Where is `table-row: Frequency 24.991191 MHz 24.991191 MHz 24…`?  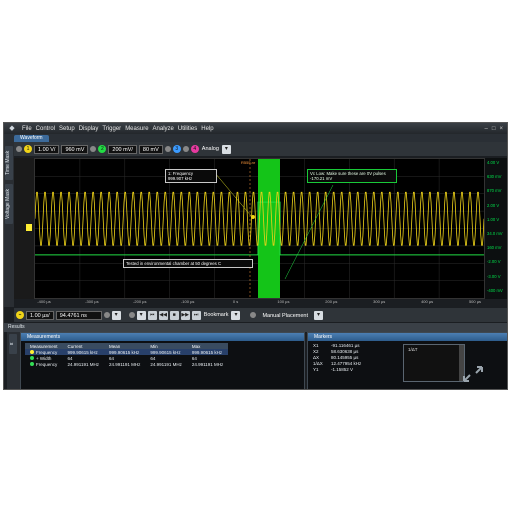
table-row: Frequency 24.991191 MHz 24.991191 MHz 24… is located at coordinates (126, 364).